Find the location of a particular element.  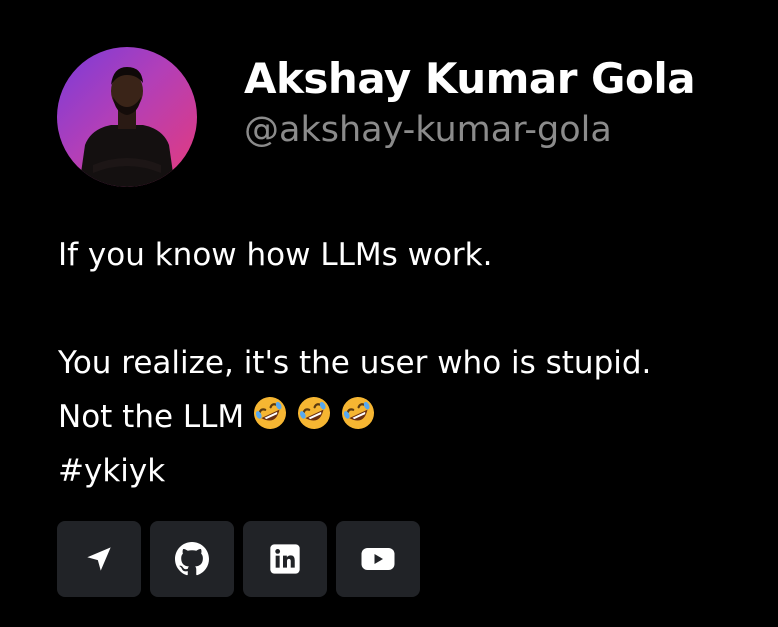

post-line: If you know how LLMs work. is located at coordinates (275, 255).